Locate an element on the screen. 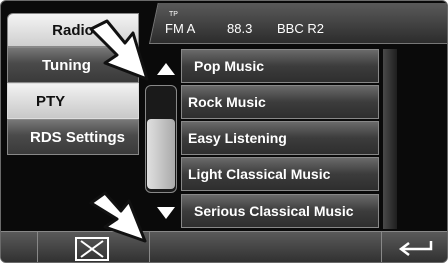 Image resolution: width=448 pixels, height=263 pixels. pty-item-serious-classical: Serious Classical Music is located at coordinates (280, 211).